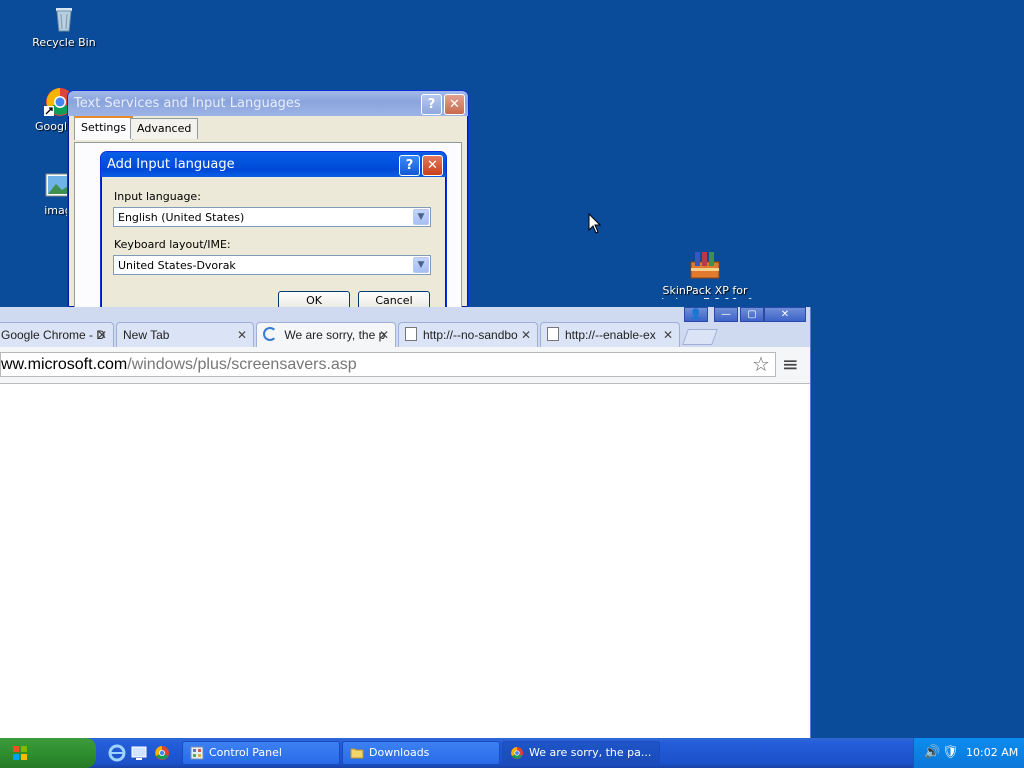 Image resolution: width=1024 pixels, height=768 pixels. What do you see at coordinates (595, 223) in the screenshot?
I see `mouse-cursor-icon` at bounding box center [595, 223].